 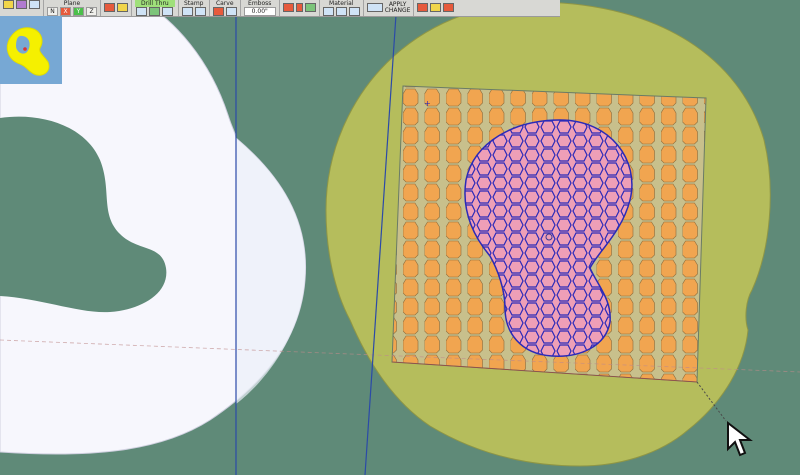 What do you see at coordinates (310, 7) in the screenshot?
I see `material-swatch-icon` at bounding box center [310, 7].